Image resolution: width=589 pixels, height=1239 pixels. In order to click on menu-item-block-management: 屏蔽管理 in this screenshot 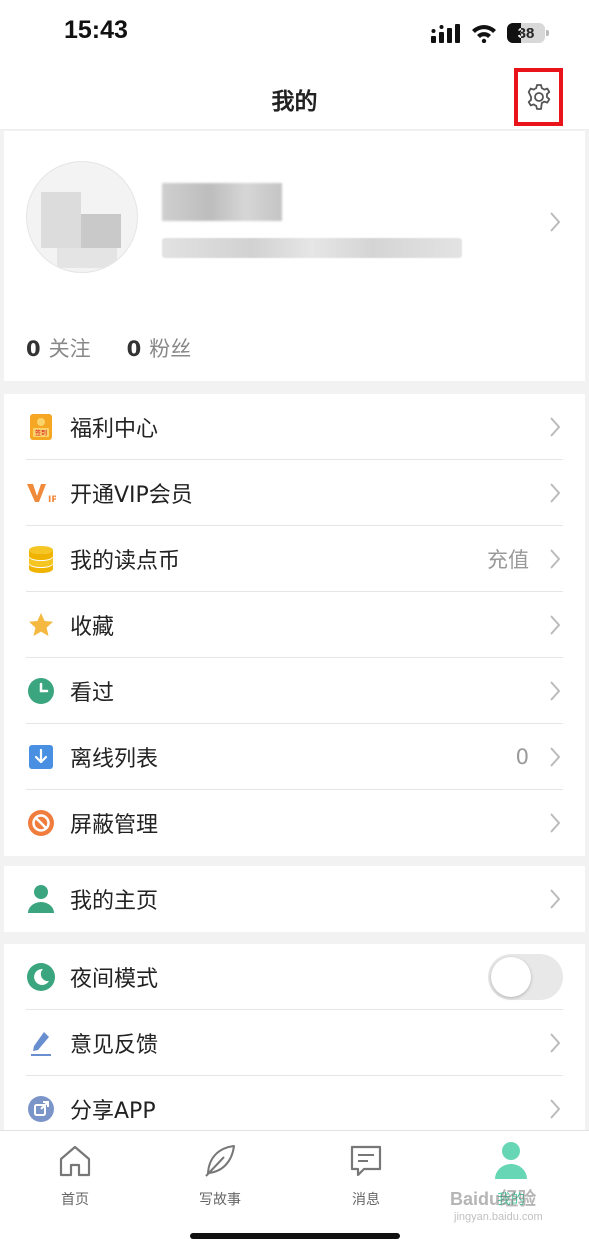, I will do `click(294, 823)`.